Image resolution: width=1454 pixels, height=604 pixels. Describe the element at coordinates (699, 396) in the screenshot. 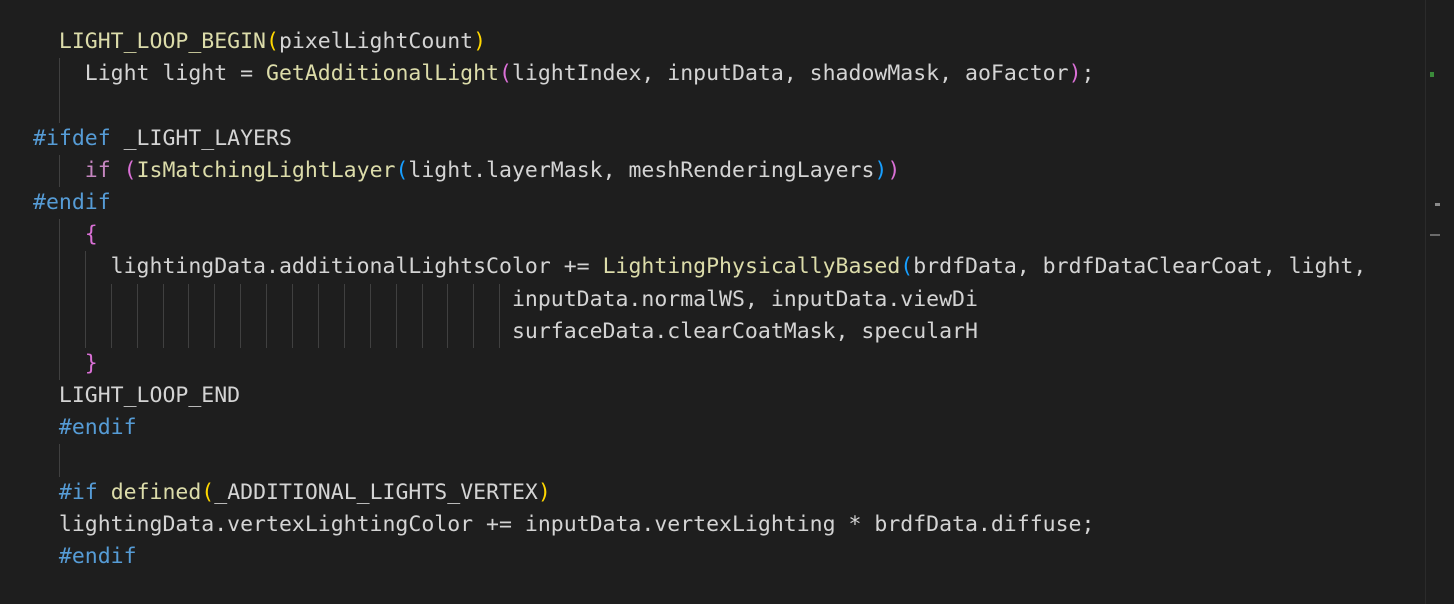

I see `code-line: LIGHT_LOOP_END` at that location.